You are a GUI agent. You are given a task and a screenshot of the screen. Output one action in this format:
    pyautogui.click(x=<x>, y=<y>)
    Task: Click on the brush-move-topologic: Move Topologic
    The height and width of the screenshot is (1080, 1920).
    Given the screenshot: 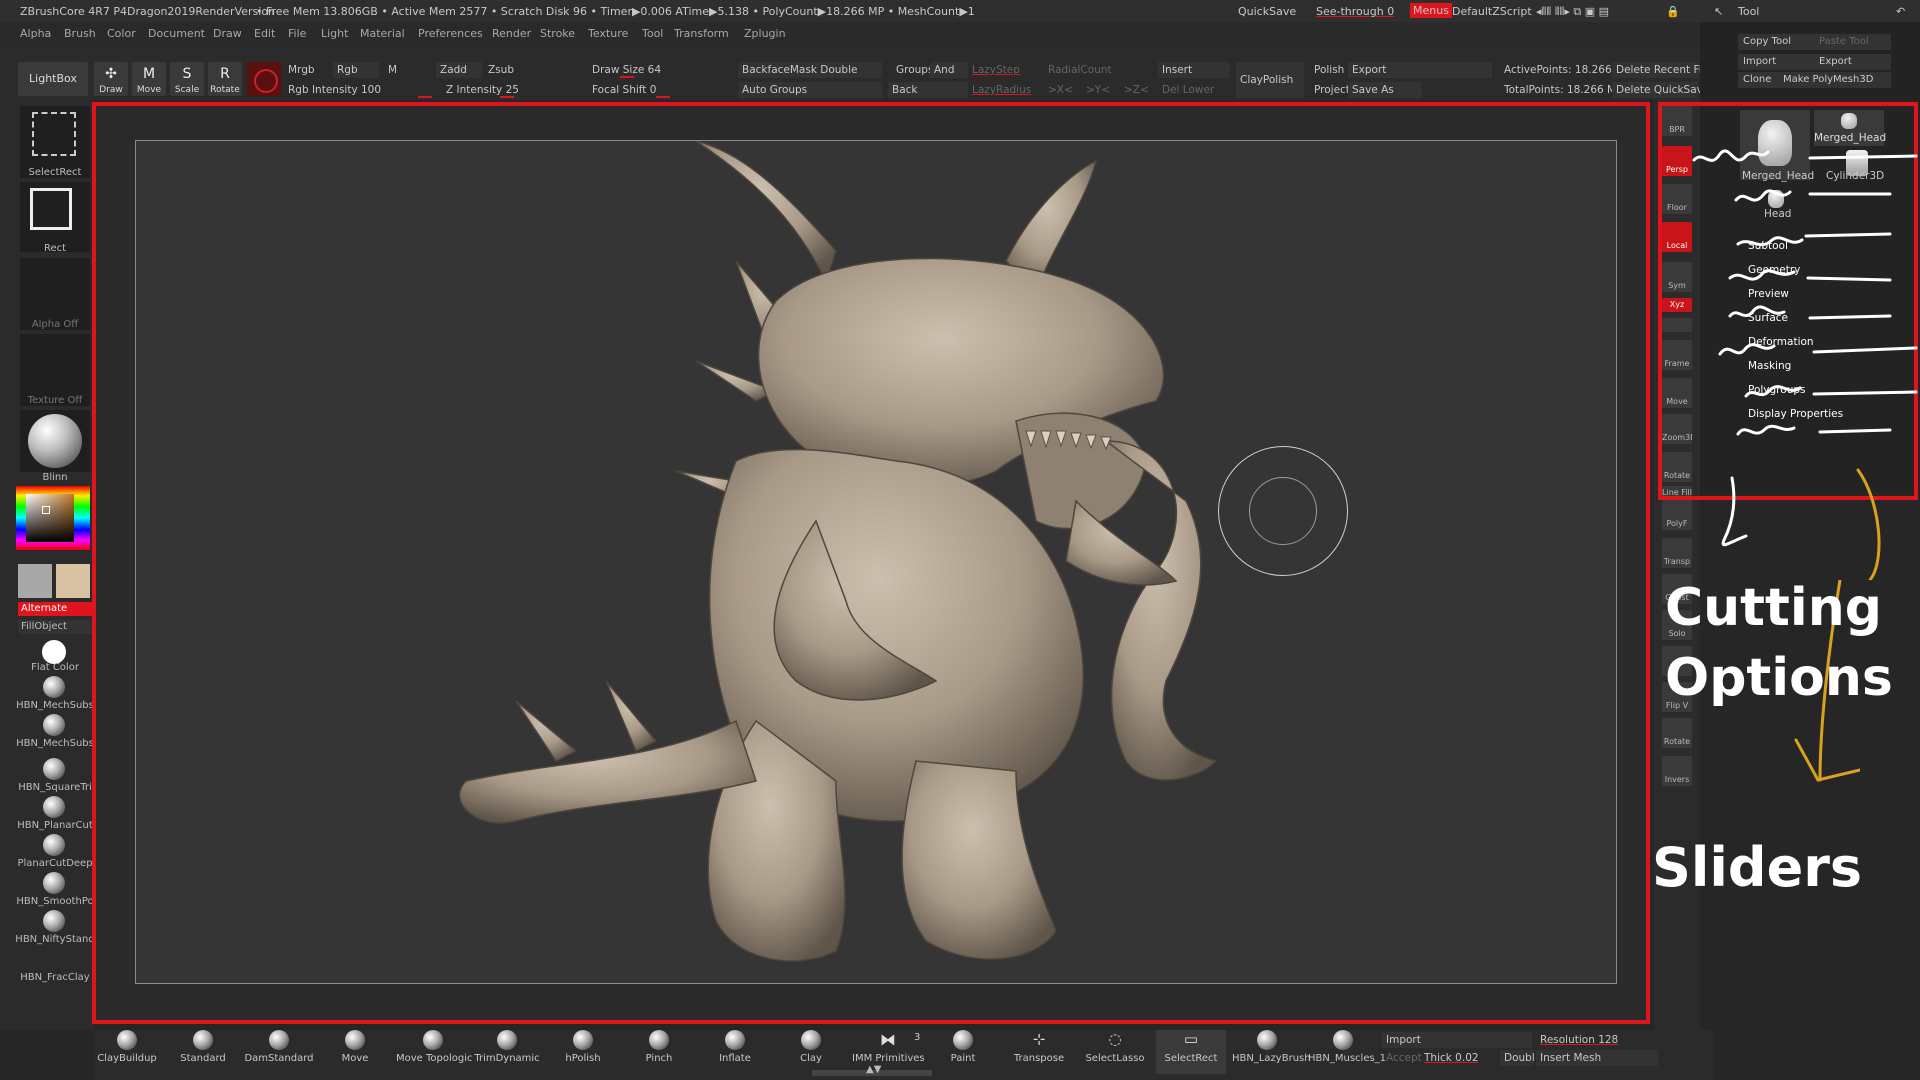 What is the action you would take?
    pyautogui.click(x=434, y=1047)
    